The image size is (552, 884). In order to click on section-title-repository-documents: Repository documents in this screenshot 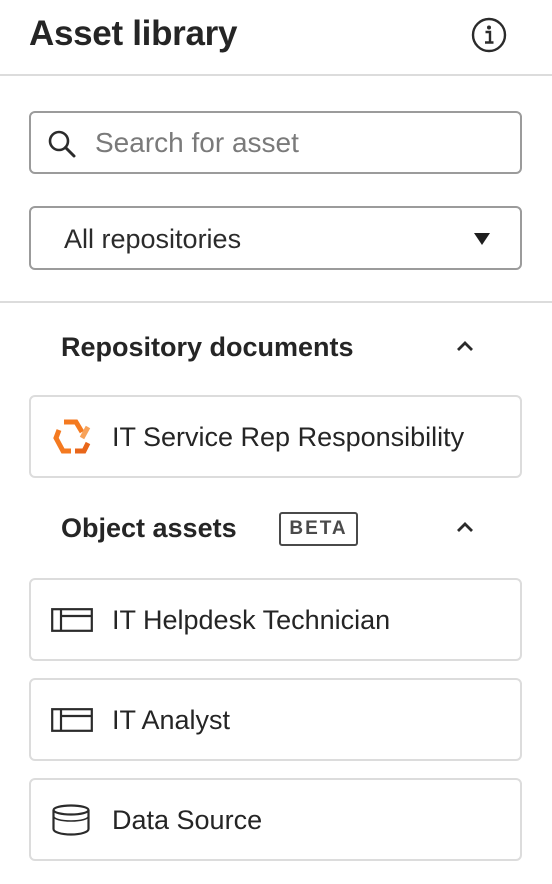, I will do `click(207, 347)`.